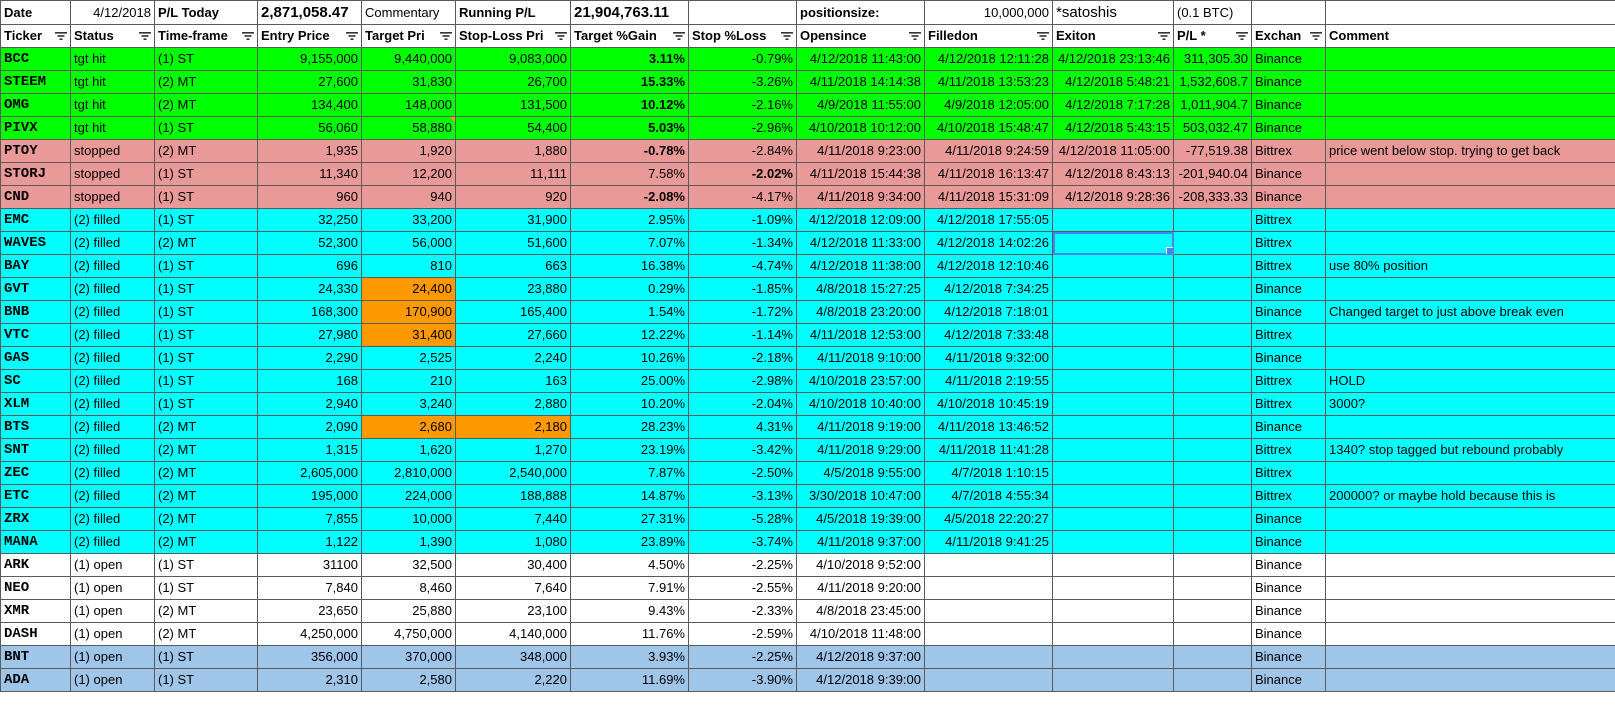 The image size is (1615, 723). Describe the element at coordinates (309, 151) in the screenshot. I see `entry-price-cell: 1,935` at that location.